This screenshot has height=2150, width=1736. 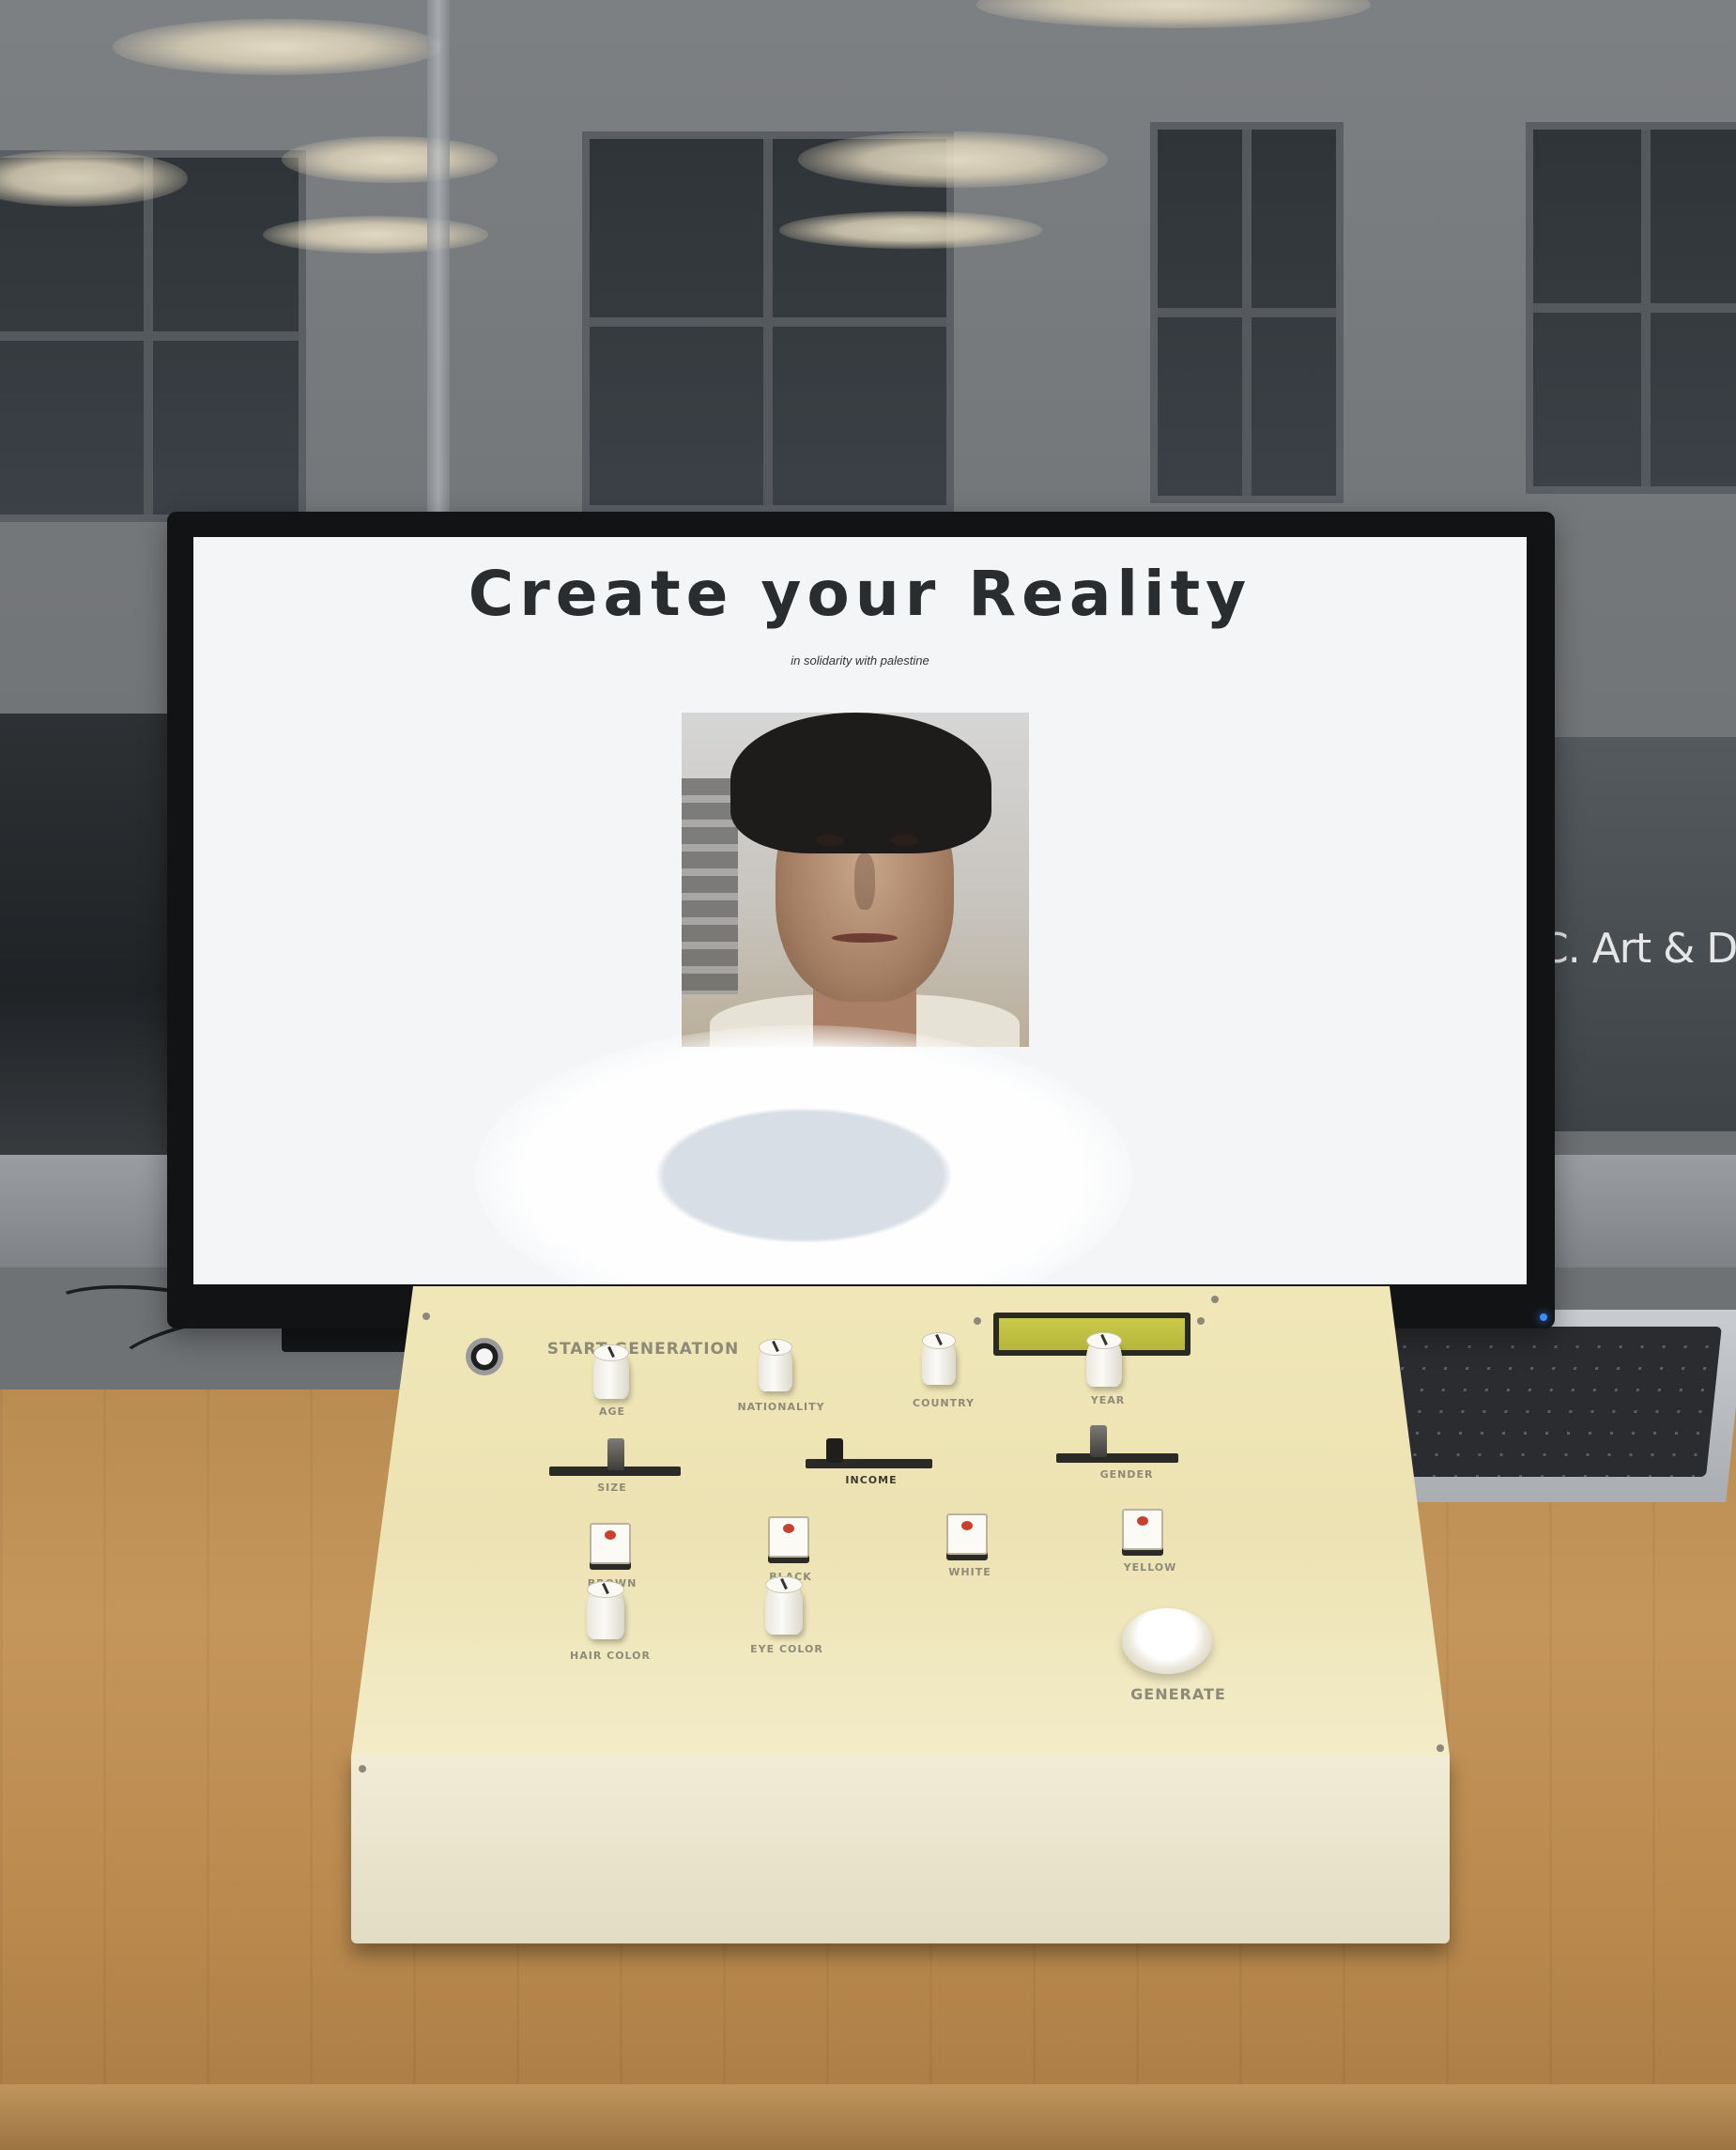 What do you see at coordinates (786, 1649) in the screenshot?
I see `eye-color-label: EYE COLOR` at bounding box center [786, 1649].